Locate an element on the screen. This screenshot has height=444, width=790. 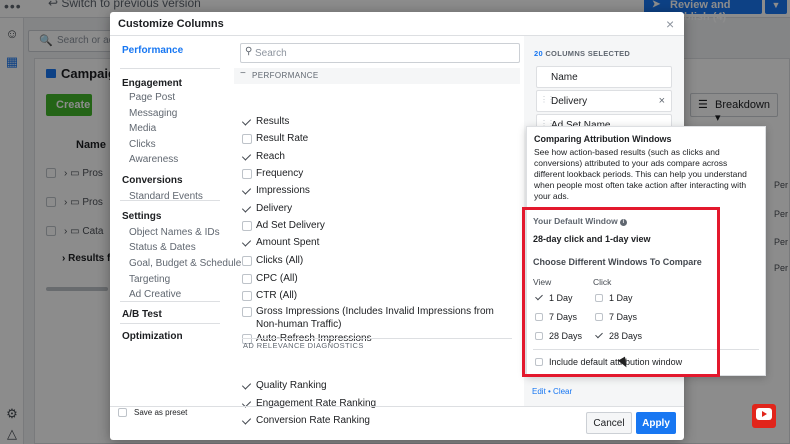
category-item: Performance is located at coordinates (152, 50).